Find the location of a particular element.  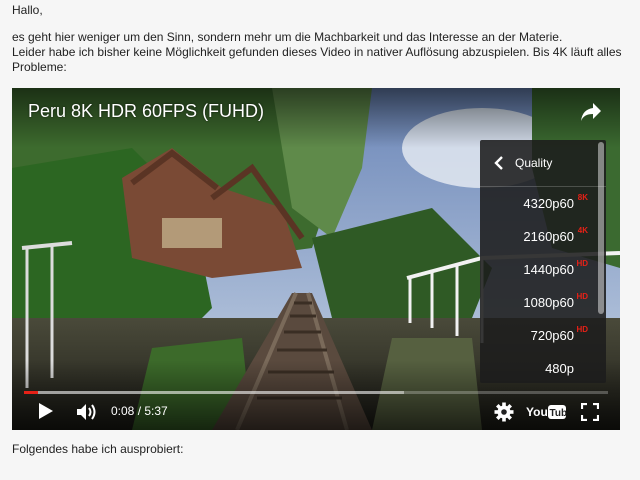

quality-option-label: 720p60 is located at coordinates (552, 335).